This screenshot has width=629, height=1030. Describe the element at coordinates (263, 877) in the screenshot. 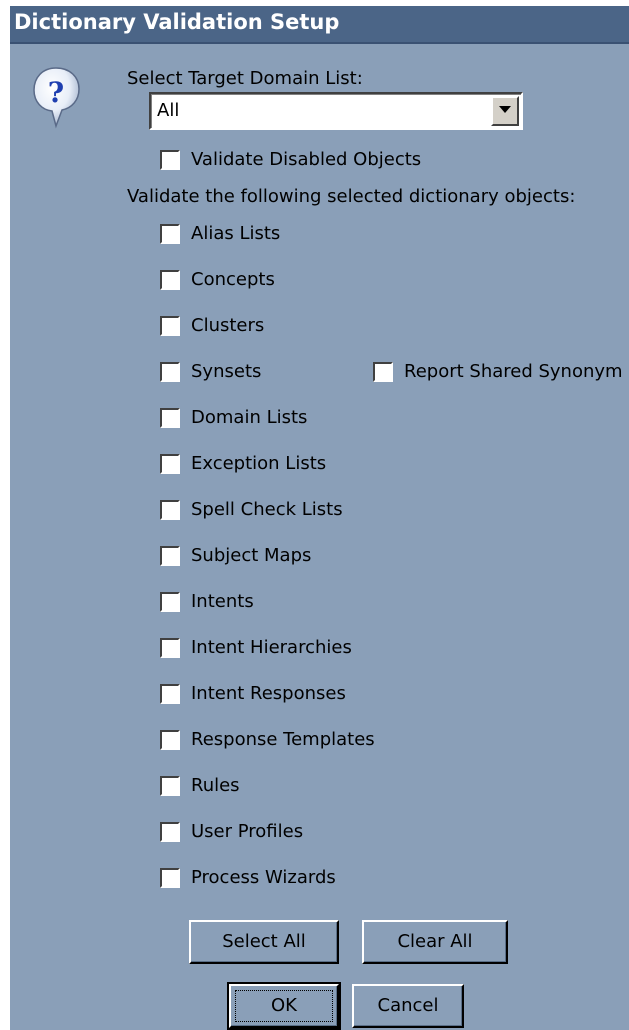

I see `checkbox-label: Process Wizards` at that location.